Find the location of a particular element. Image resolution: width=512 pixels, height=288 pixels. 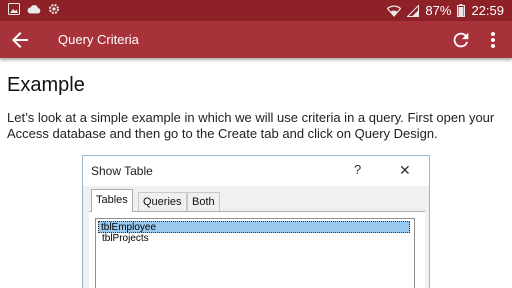

clock: 22:59 is located at coordinates (487, 10).